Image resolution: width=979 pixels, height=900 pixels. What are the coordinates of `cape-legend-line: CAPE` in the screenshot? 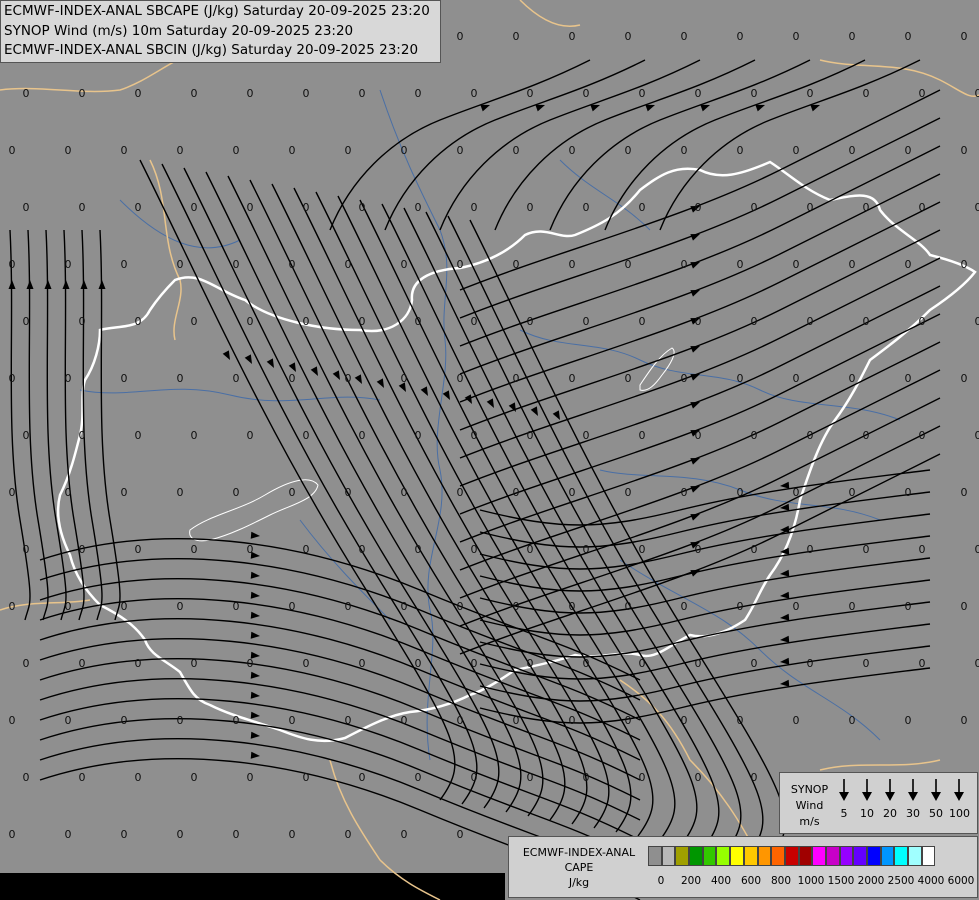 It's located at (579, 867).